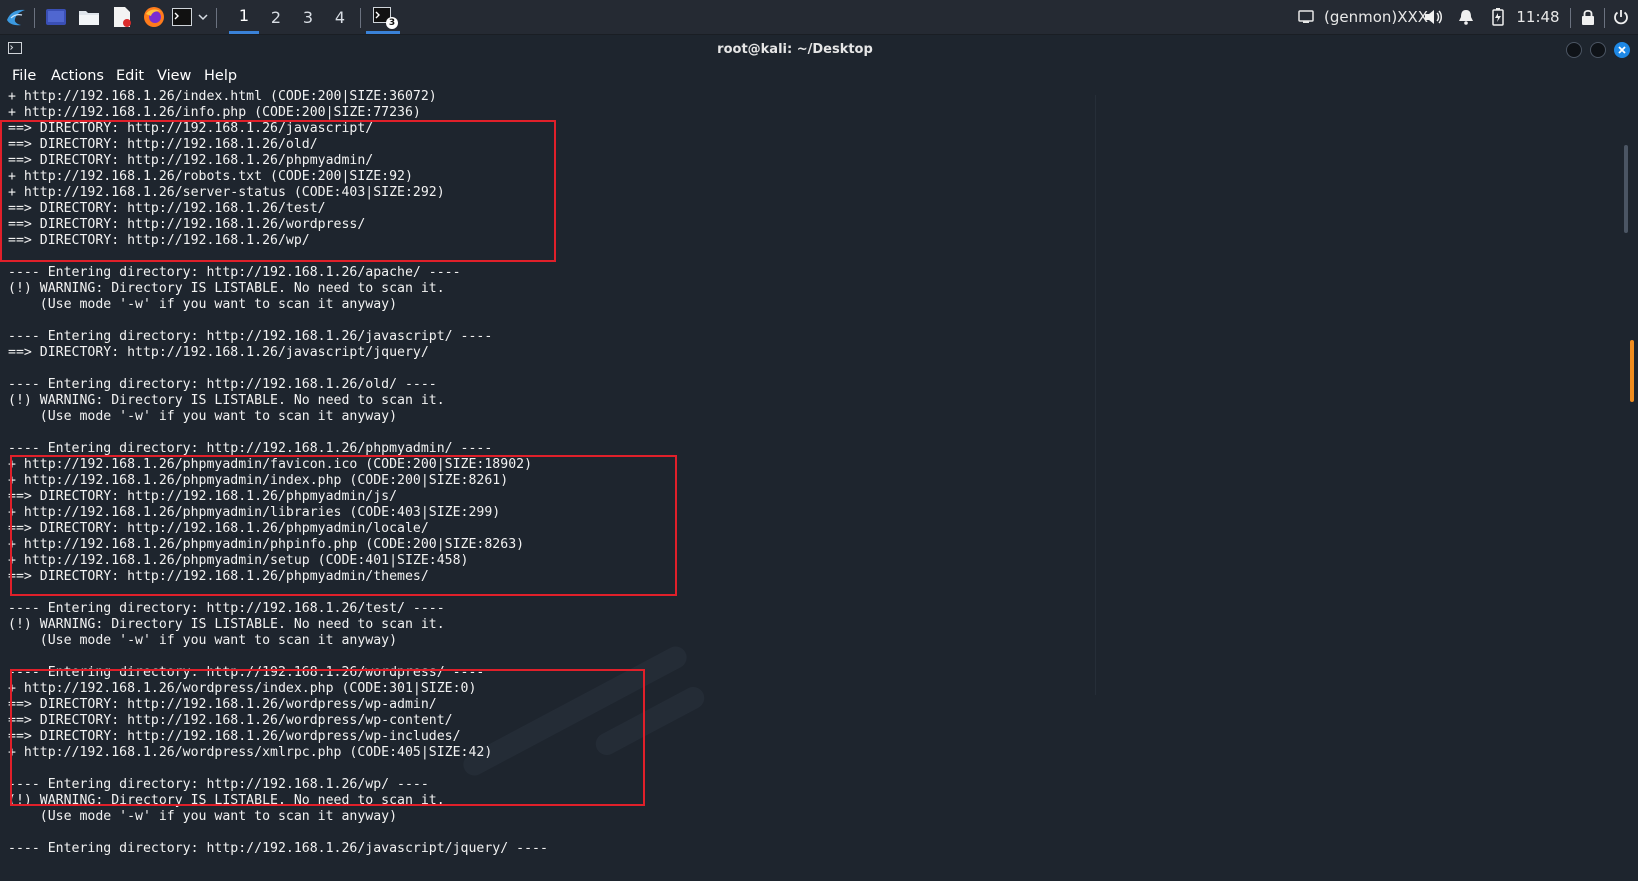 The width and height of the screenshot is (1638, 881). I want to click on genmon-label: (genmon)XXX, so click(1376, 17).